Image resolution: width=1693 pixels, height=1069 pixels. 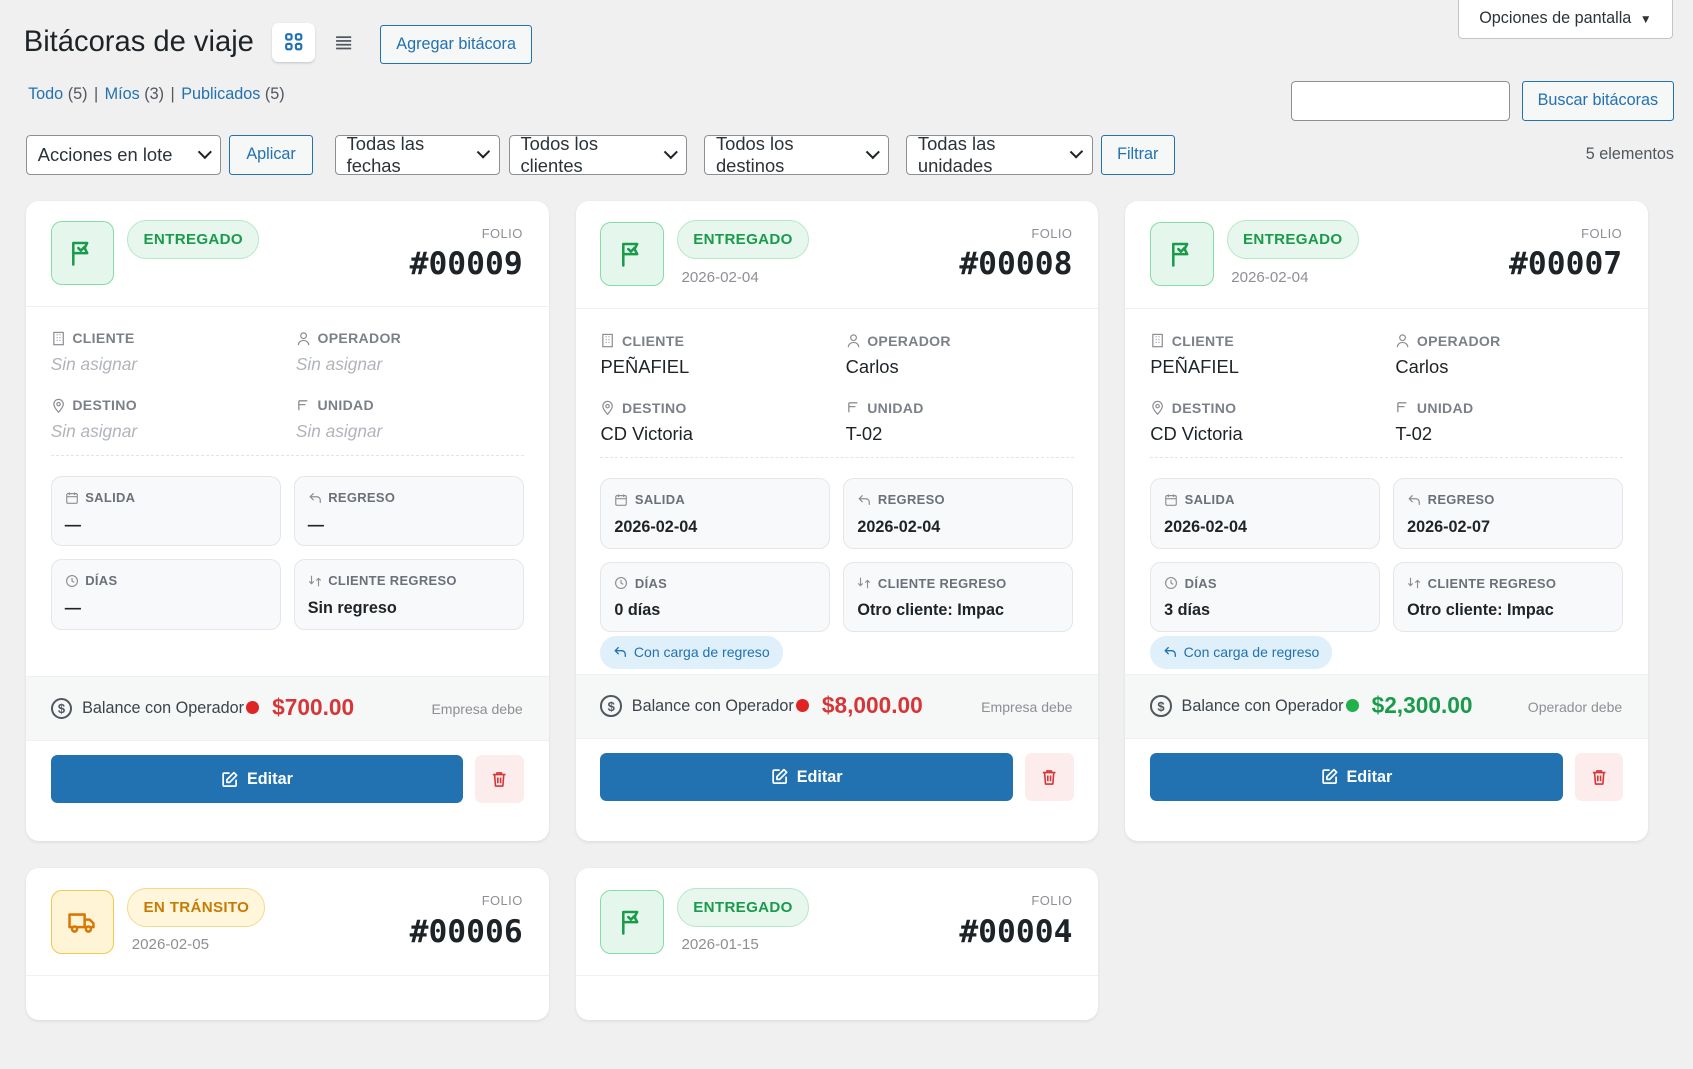 What do you see at coordinates (1629, 153) in the screenshot?
I see `items-count: 5 elementos` at bounding box center [1629, 153].